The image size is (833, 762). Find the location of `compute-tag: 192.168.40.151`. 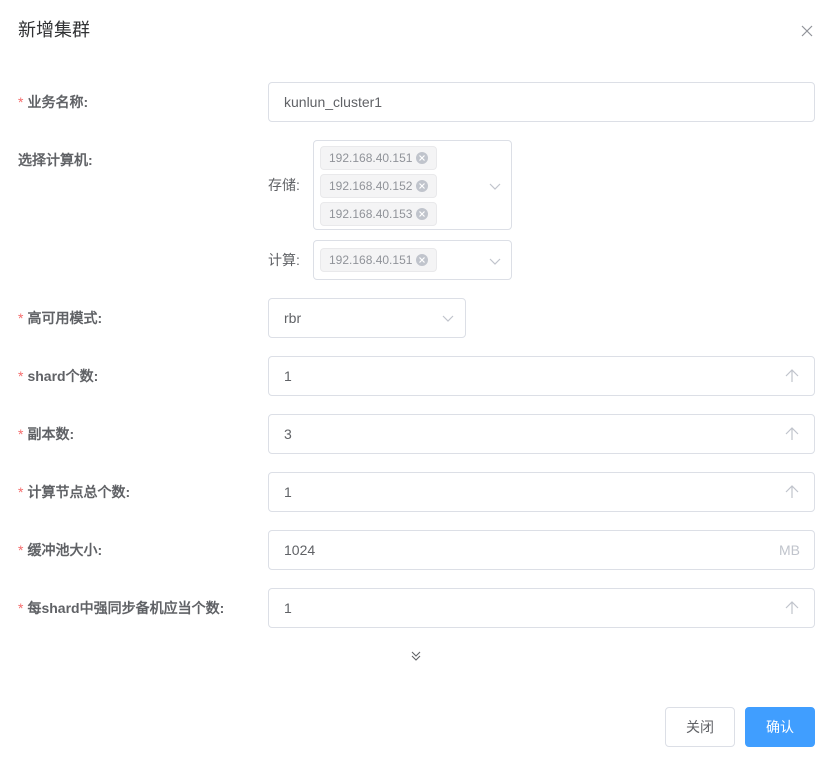

compute-tag: 192.168.40.151 is located at coordinates (378, 260).